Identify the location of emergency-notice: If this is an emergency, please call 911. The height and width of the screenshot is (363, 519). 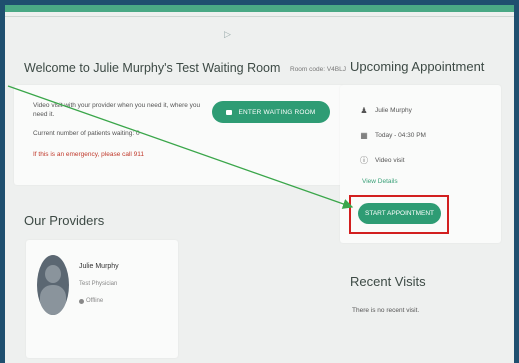
(89, 154).